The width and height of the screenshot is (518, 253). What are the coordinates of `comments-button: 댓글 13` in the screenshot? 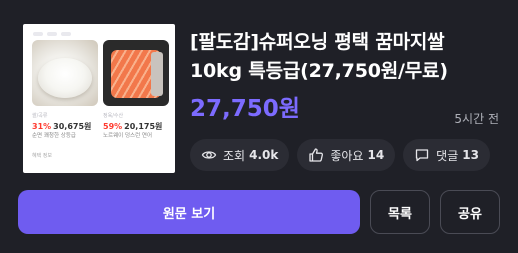 It's located at (446, 155).